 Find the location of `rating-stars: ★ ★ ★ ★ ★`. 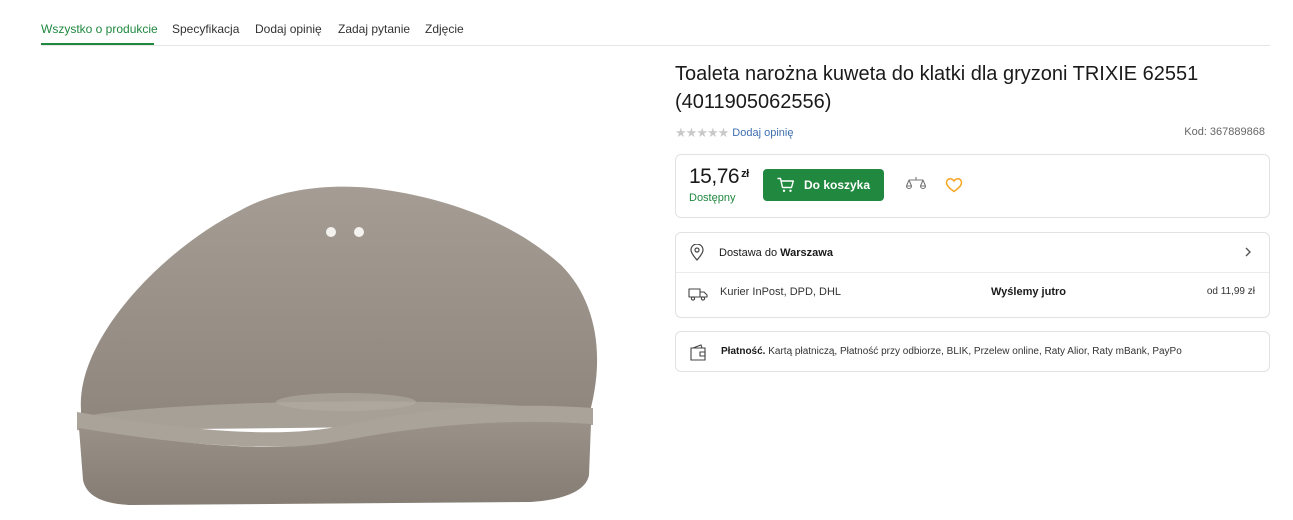

rating-stars: ★ ★ ★ ★ ★ is located at coordinates (702, 133).